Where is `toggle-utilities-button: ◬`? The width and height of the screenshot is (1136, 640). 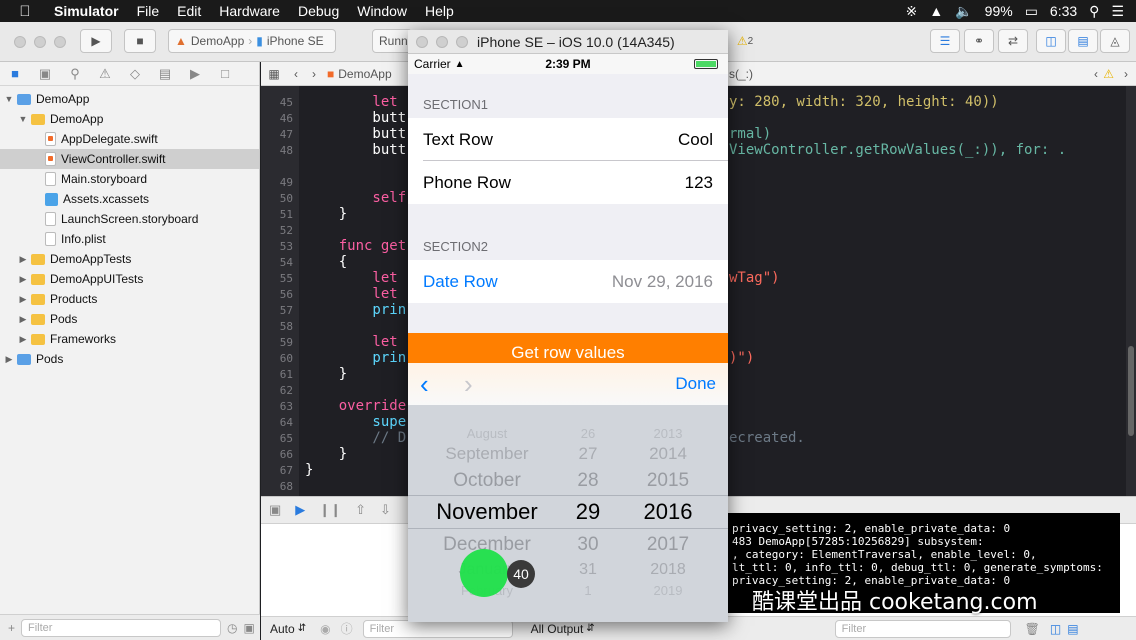 toggle-utilities-button: ◬ is located at coordinates (1115, 41).